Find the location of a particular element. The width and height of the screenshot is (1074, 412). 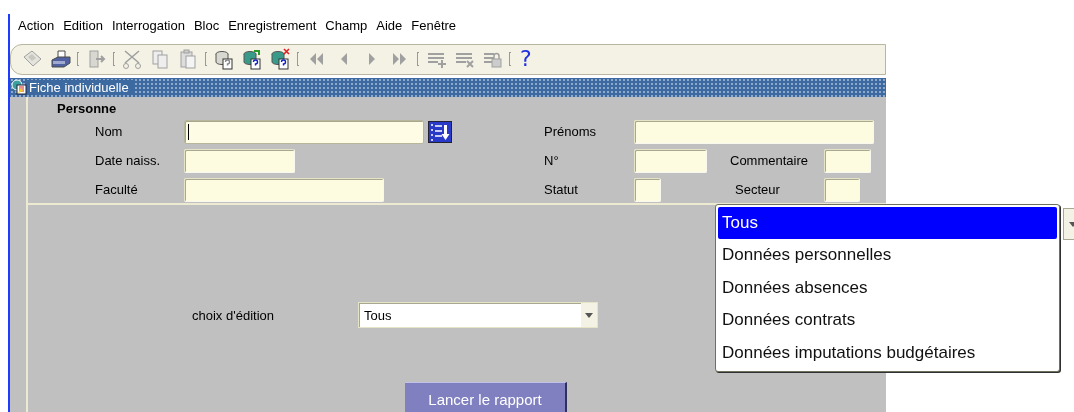

field-label: Statut is located at coordinates (561, 190).